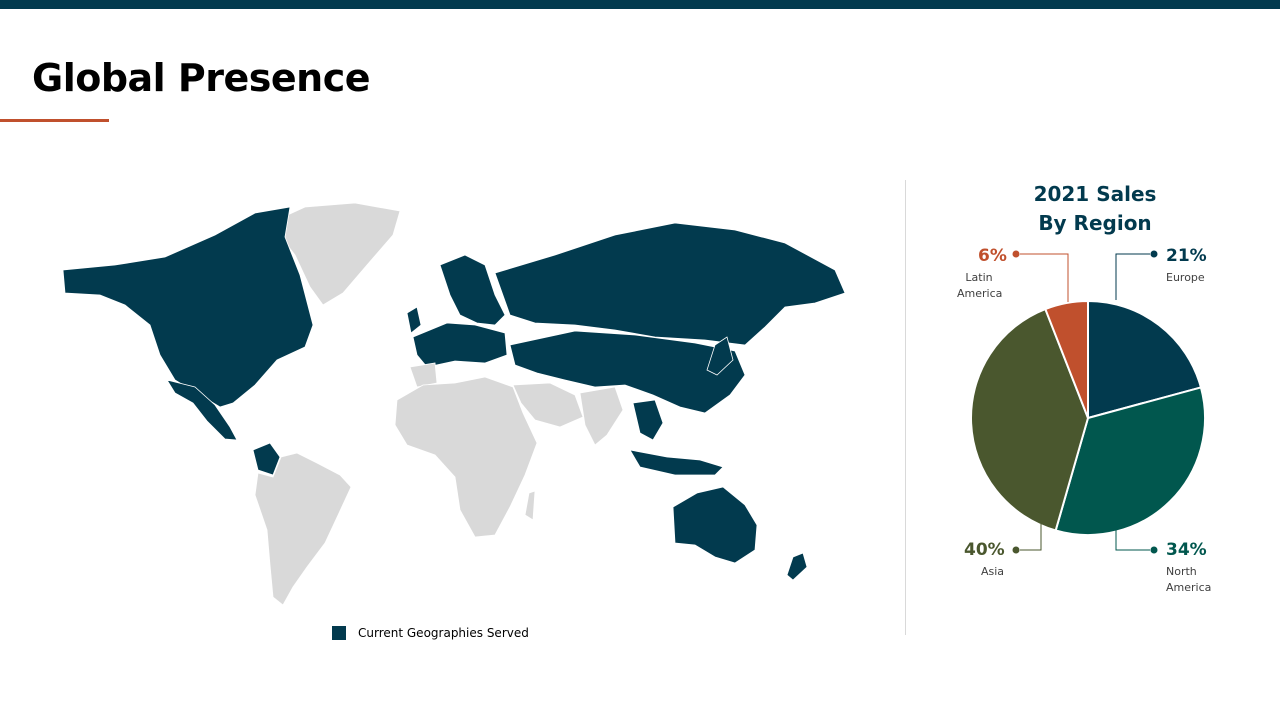  Describe the element at coordinates (1189, 579) in the screenshot. I see `pie-category-label-north-america: North America` at that location.